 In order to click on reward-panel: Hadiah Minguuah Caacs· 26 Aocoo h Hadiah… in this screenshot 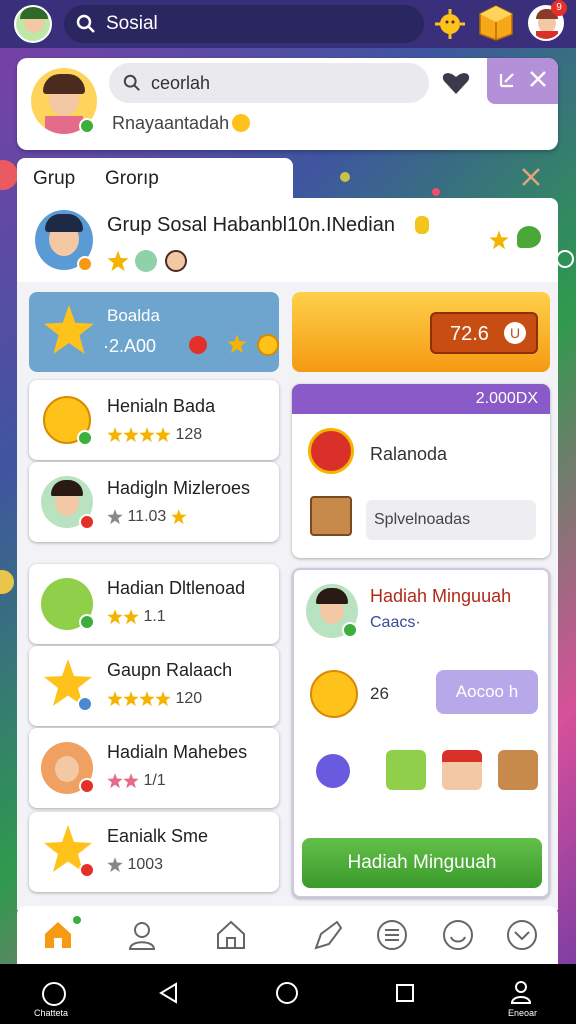, I will do `click(421, 733)`.